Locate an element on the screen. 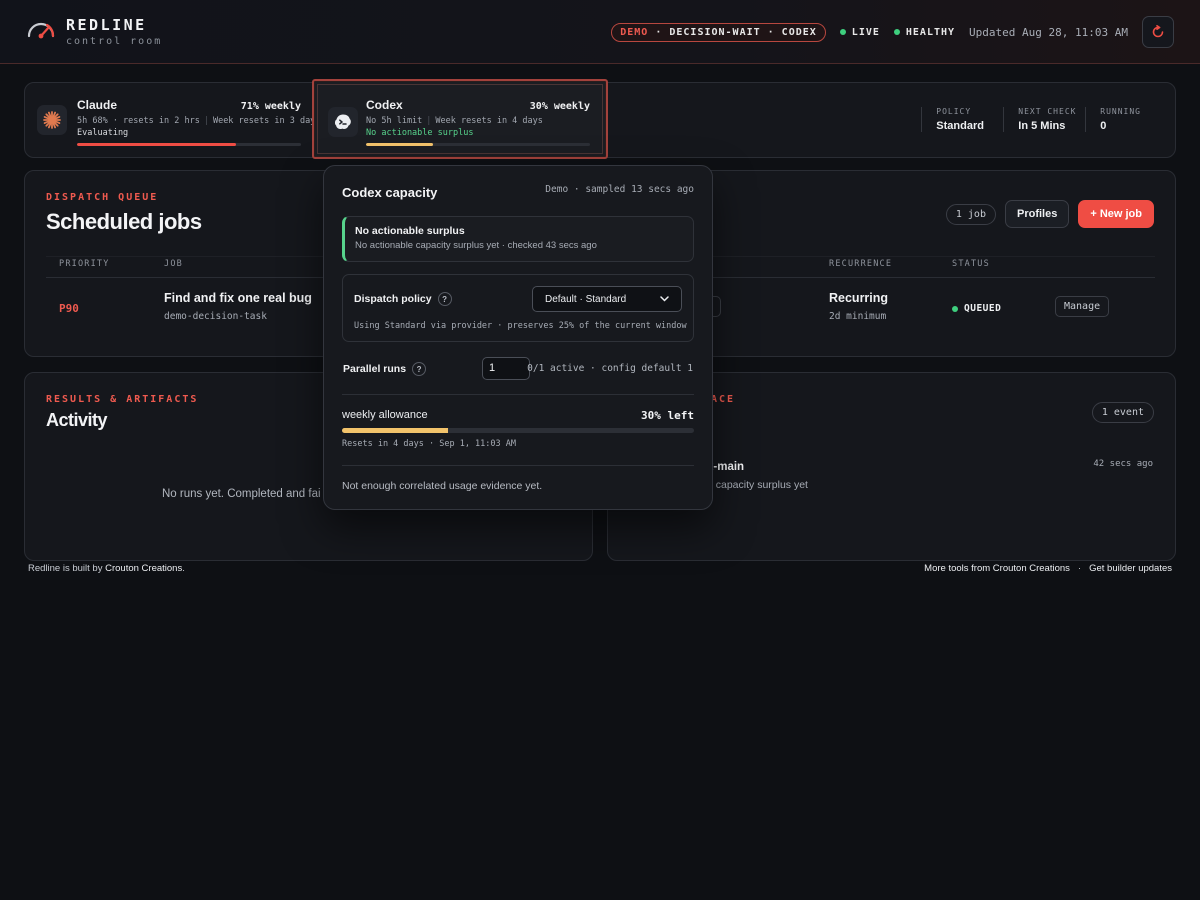  profiles-button: Profiles is located at coordinates (1037, 214).